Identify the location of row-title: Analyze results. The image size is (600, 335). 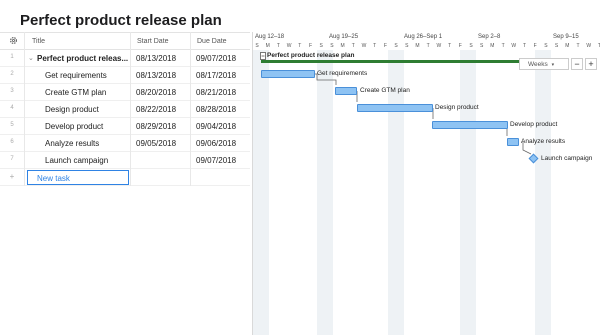
(72, 143).